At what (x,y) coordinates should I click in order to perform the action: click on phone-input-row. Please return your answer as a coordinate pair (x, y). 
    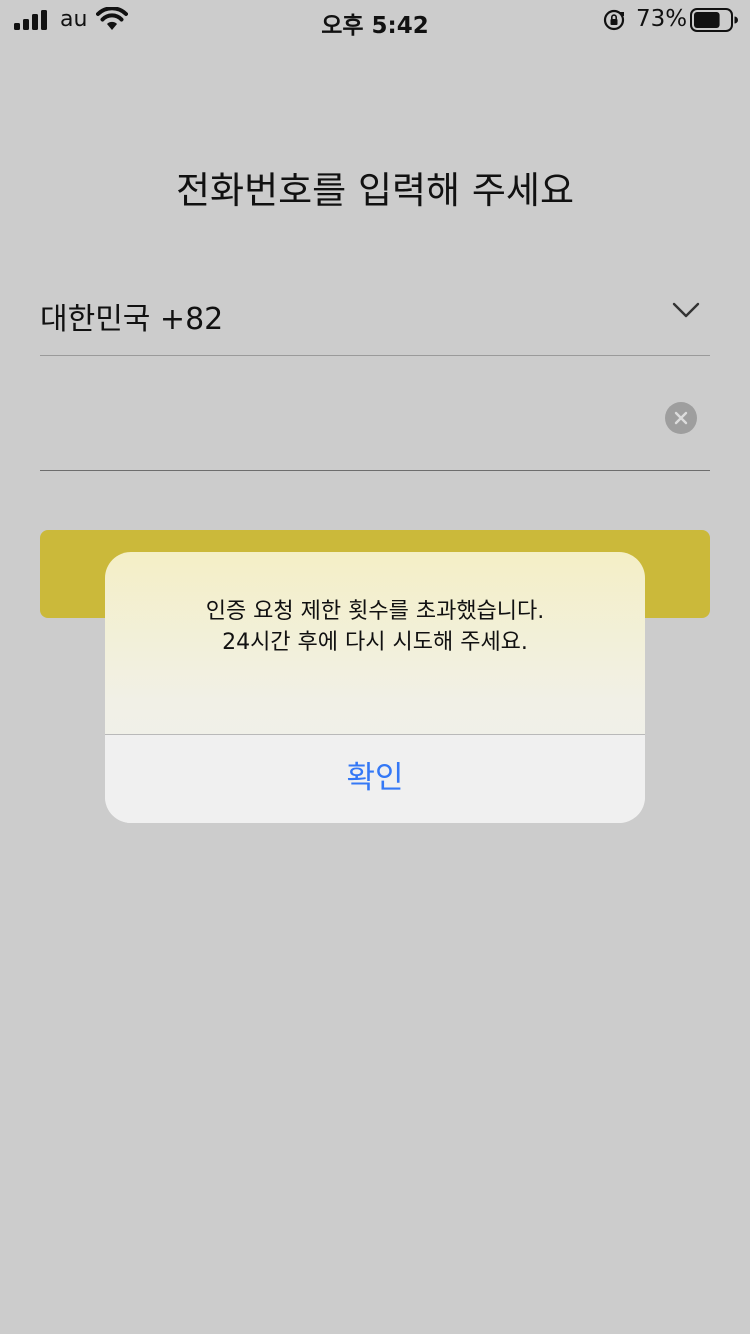
    Looking at the image, I should click on (375, 413).